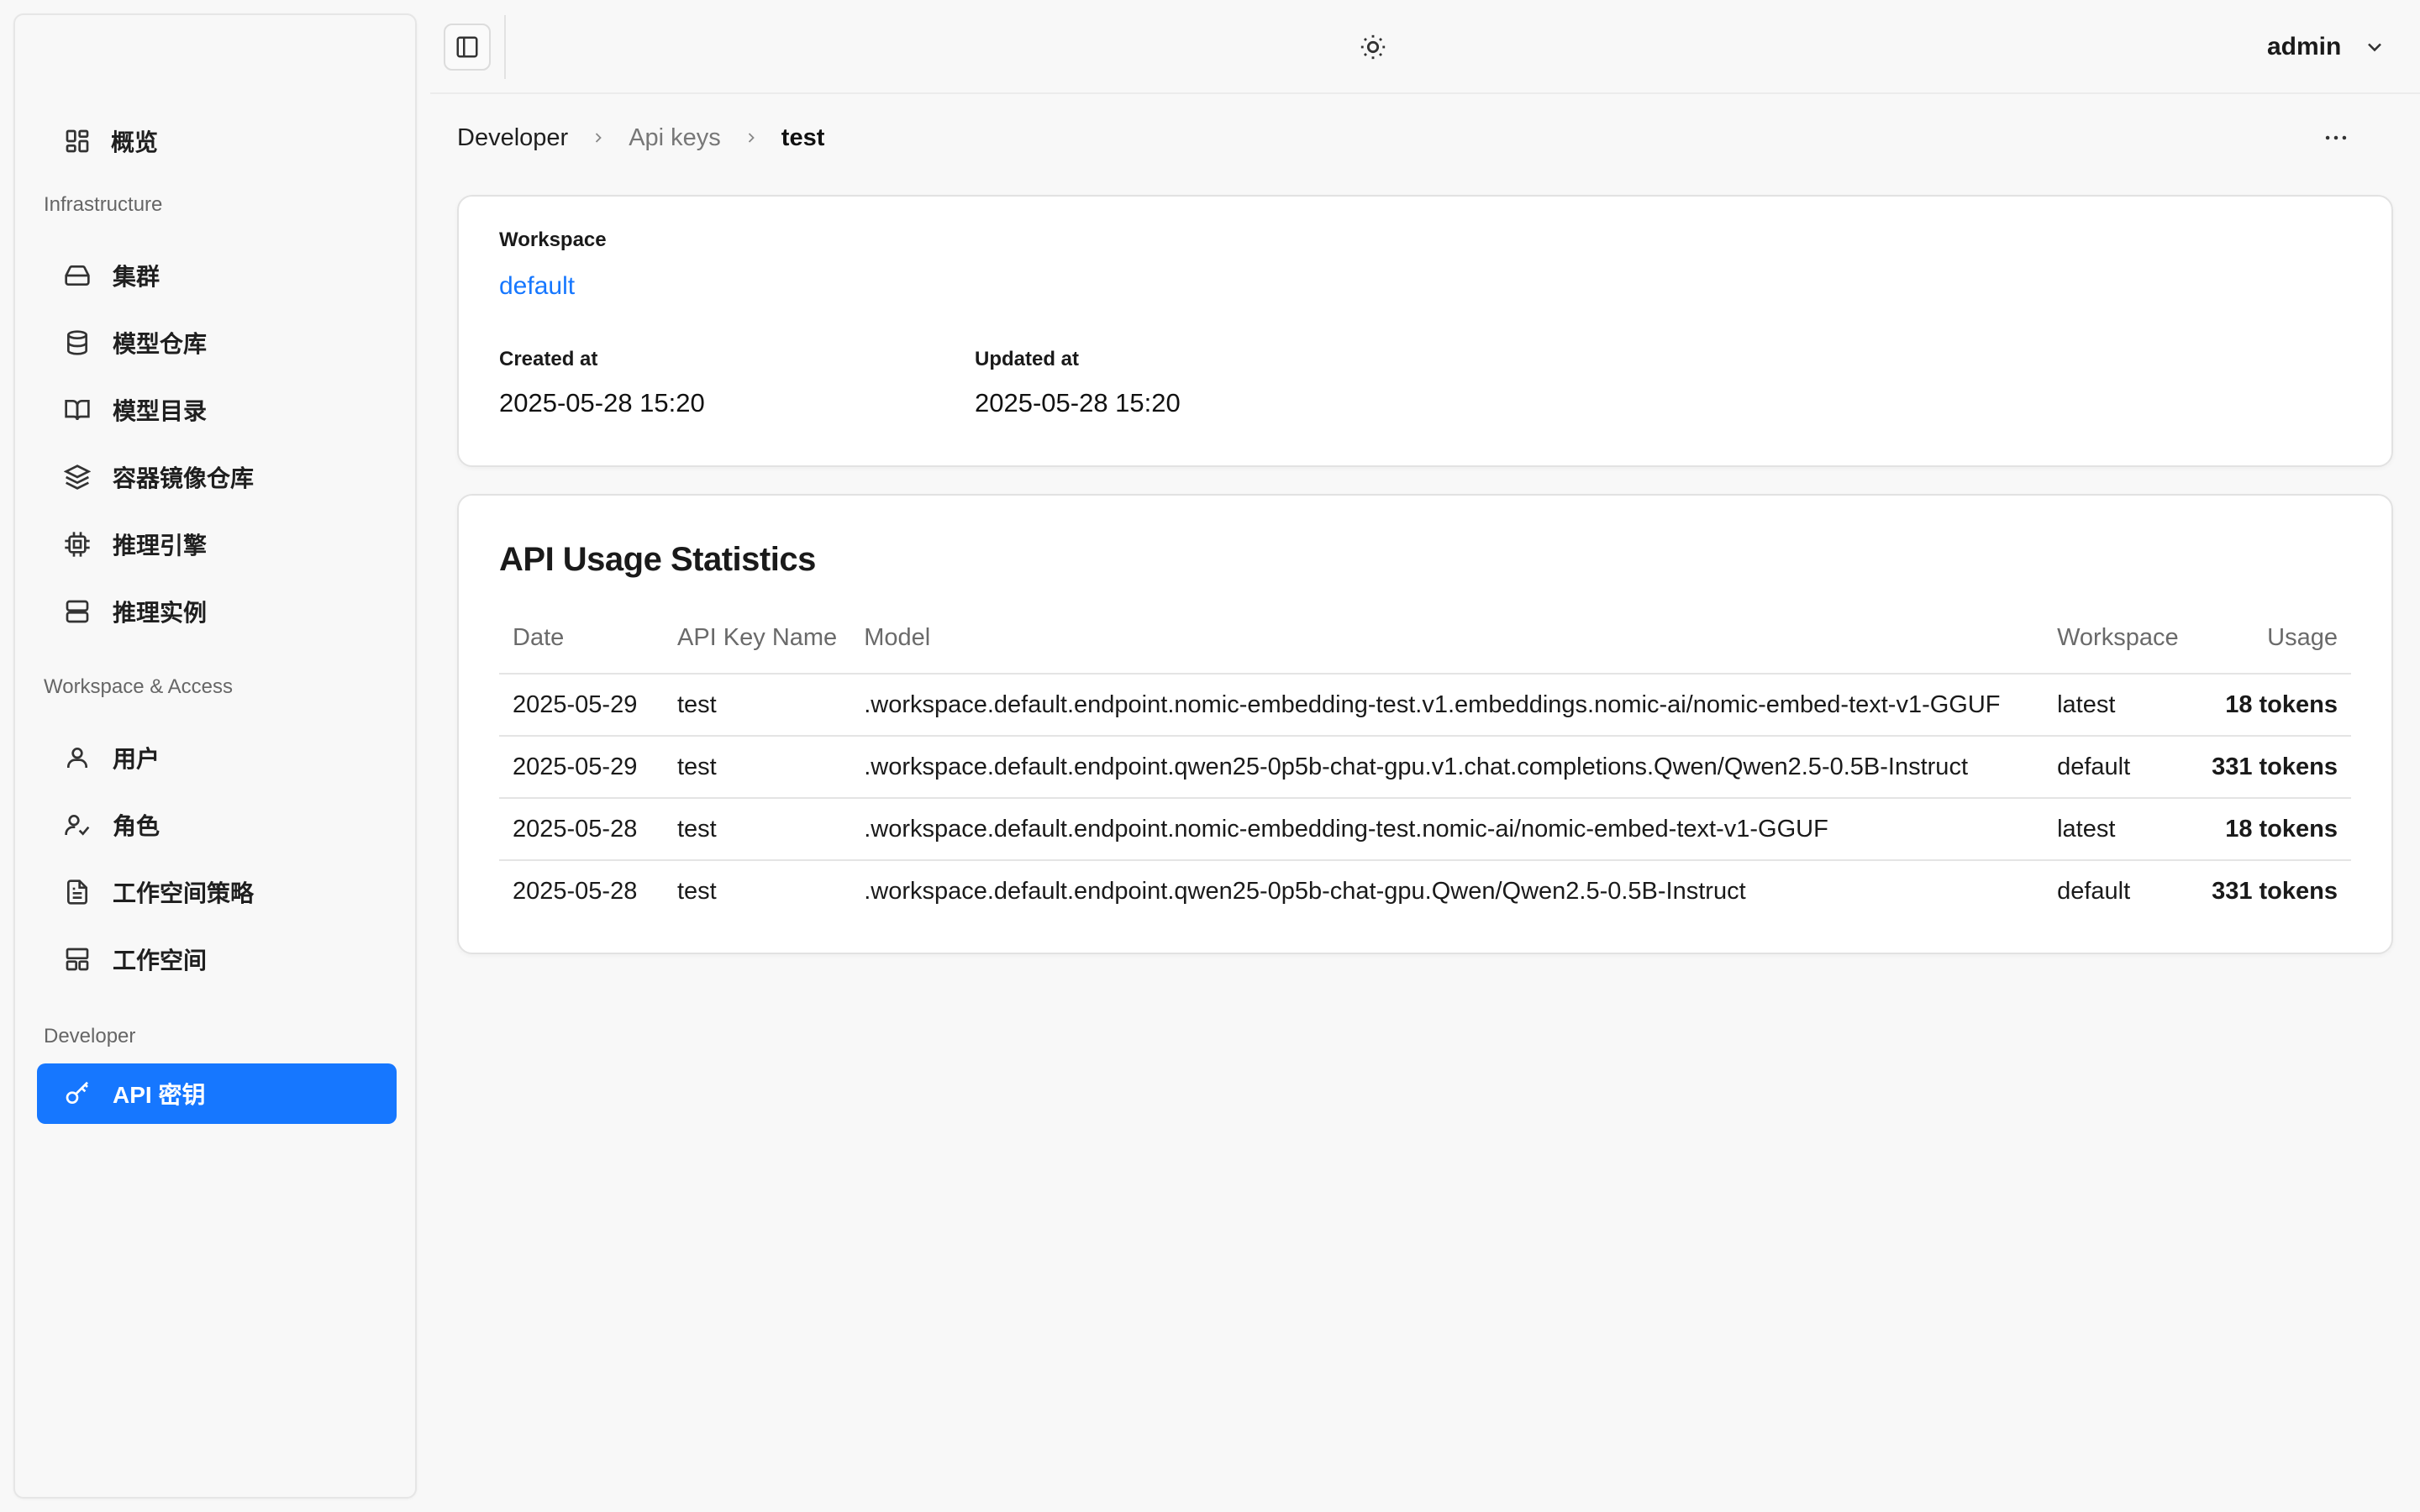  Describe the element at coordinates (675, 138) in the screenshot. I see `breadcrumb-api-keys: Api keys` at that location.